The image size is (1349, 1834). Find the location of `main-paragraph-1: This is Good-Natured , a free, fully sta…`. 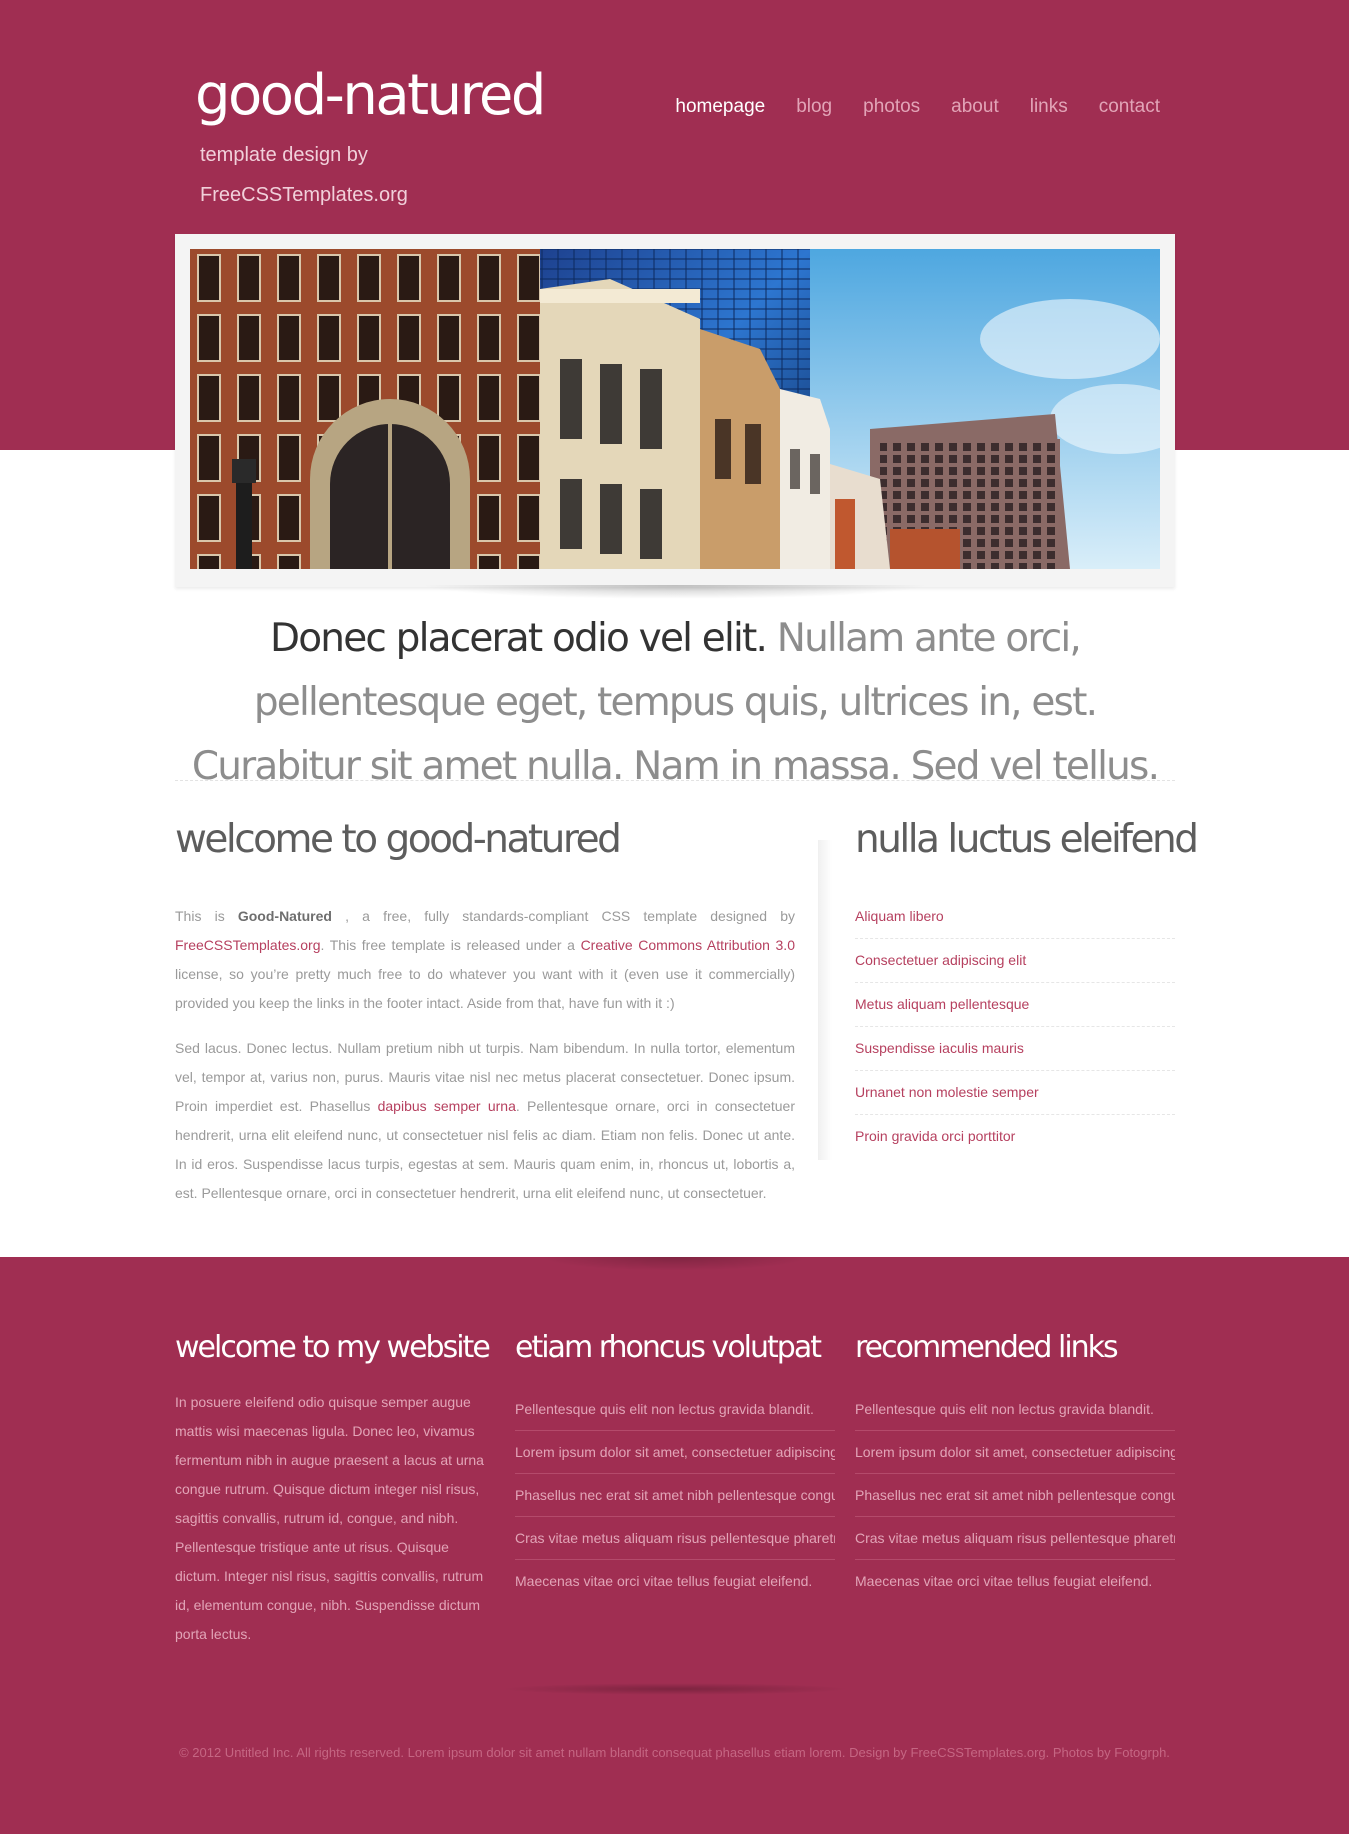

main-paragraph-1: This is Good-Natured , a free, fully sta… is located at coordinates (485, 960).